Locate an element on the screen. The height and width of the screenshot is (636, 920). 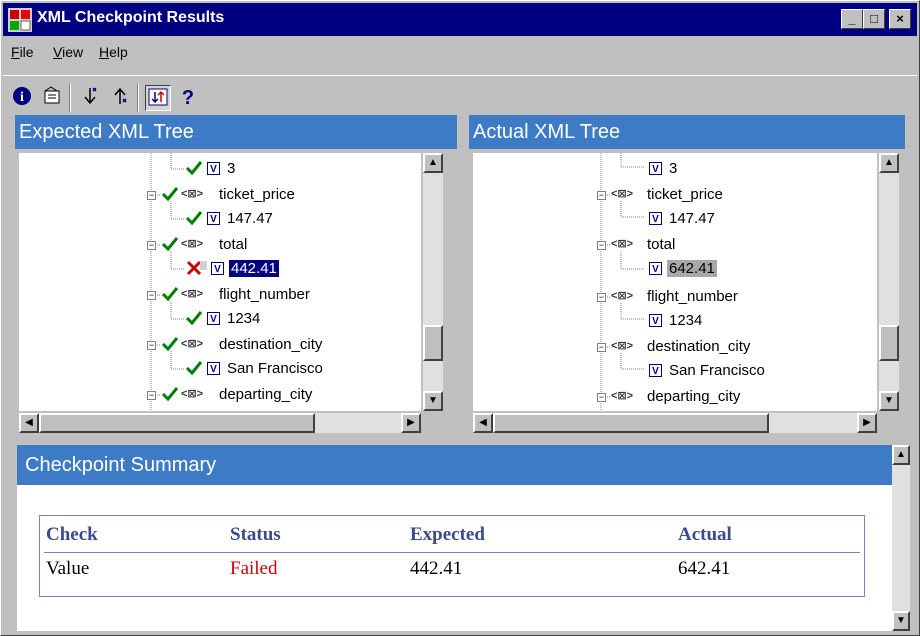
next-mismatch-icon is located at coordinates (90, 96).